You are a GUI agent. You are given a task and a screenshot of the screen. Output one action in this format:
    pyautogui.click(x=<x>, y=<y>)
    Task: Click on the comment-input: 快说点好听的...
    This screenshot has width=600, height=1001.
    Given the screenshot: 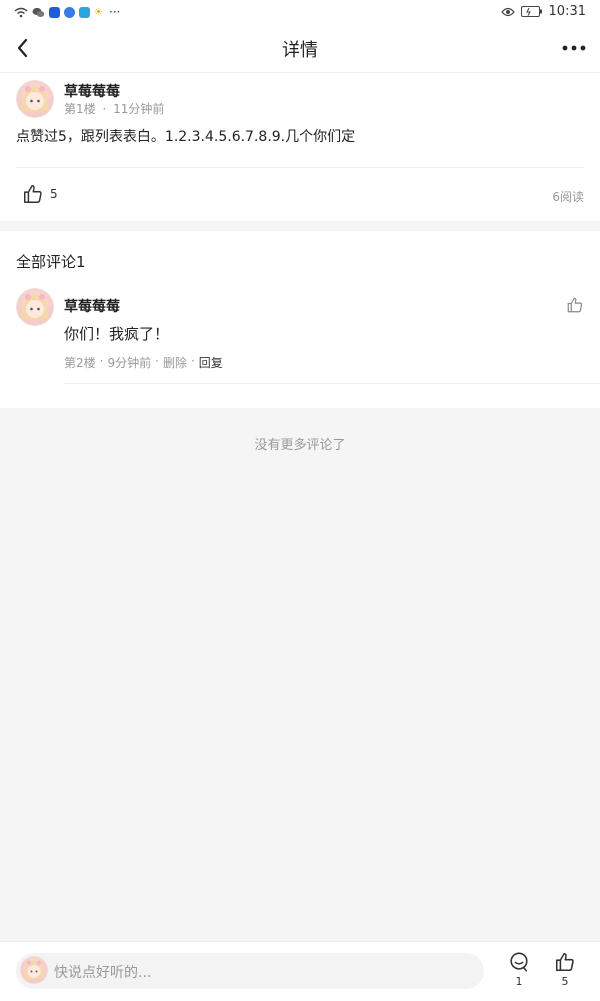 What is the action you would take?
    pyautogui.click(x=250, y=971)
    